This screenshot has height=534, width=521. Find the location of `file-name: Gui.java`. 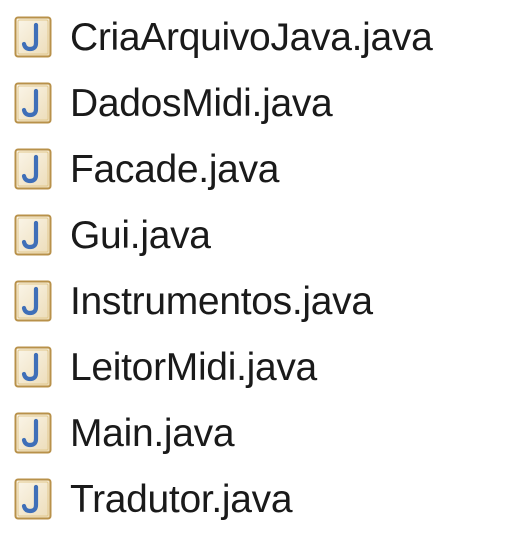

file-name: Gui.java is located at coordinates (140, 235).